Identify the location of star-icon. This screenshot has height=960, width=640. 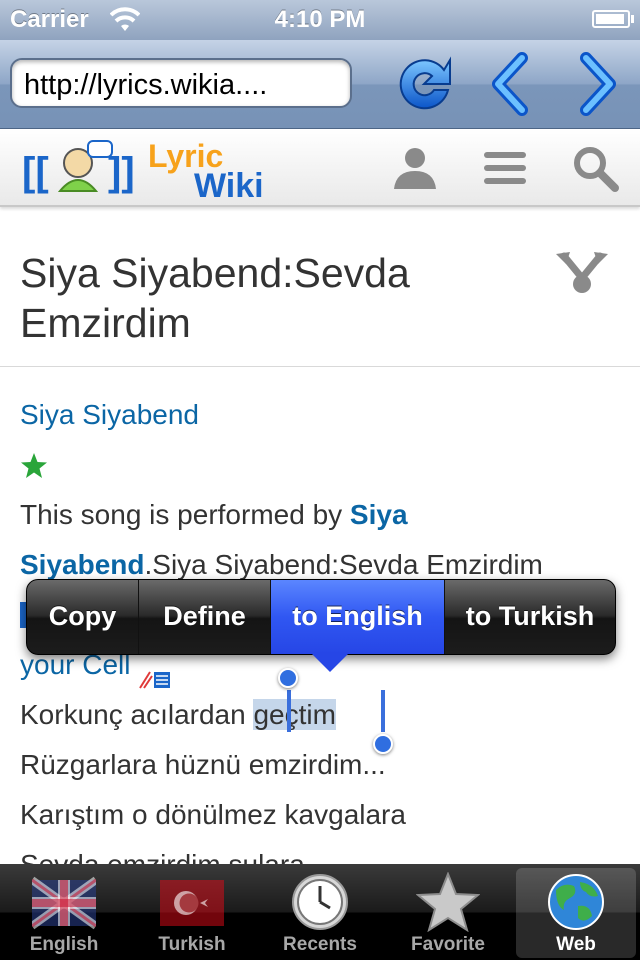
(448, 902).